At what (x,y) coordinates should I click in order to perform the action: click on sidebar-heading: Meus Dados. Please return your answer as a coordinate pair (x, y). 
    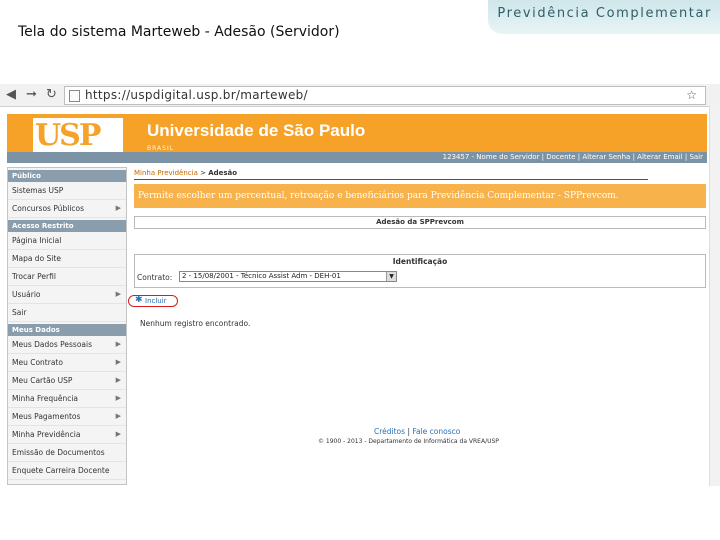
    Looking at the image, I should click on (67, 330).